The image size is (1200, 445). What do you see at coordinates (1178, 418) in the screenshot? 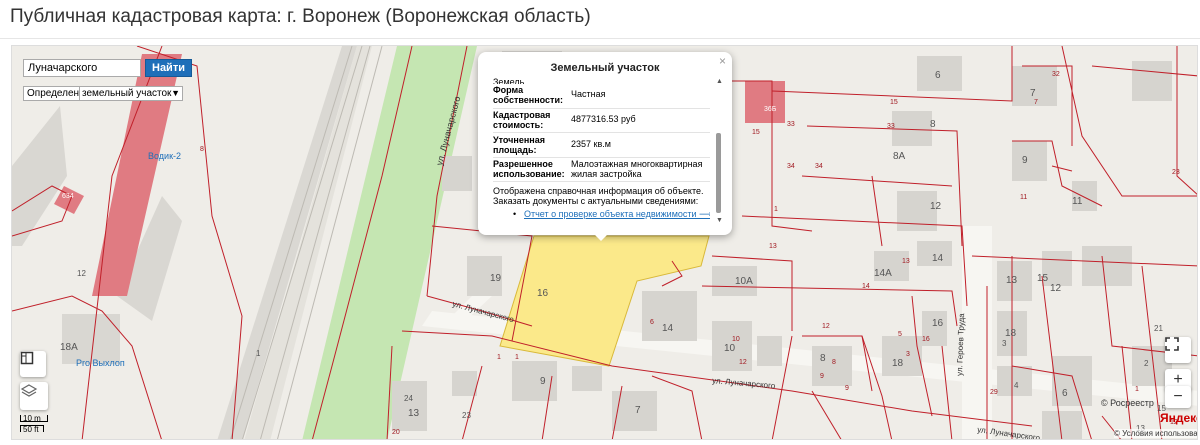
I see `yandex-logo: Яндекс` at bounding box center [1178, 418].